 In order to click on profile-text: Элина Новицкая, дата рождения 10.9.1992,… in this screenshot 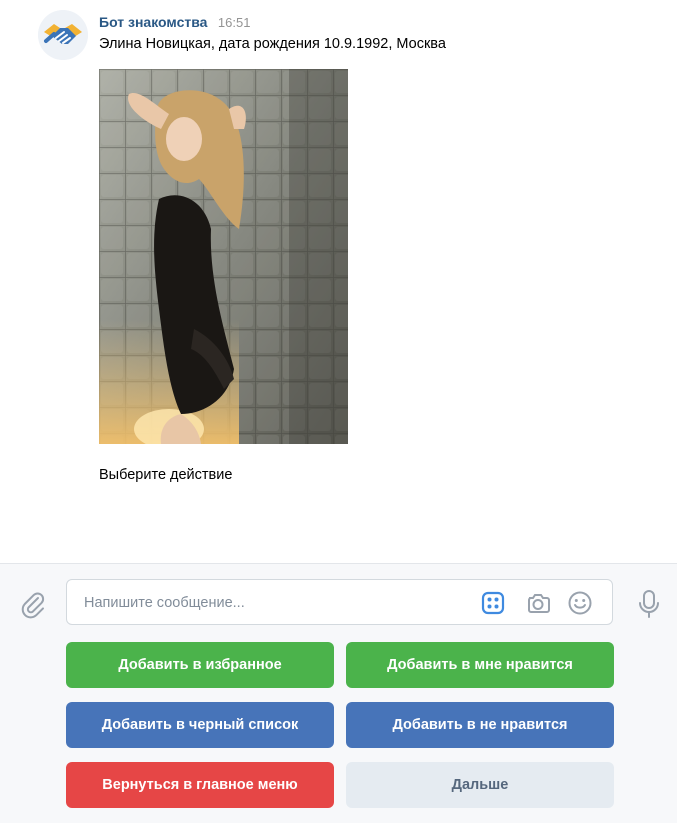, I will do `click(272, 44)`.